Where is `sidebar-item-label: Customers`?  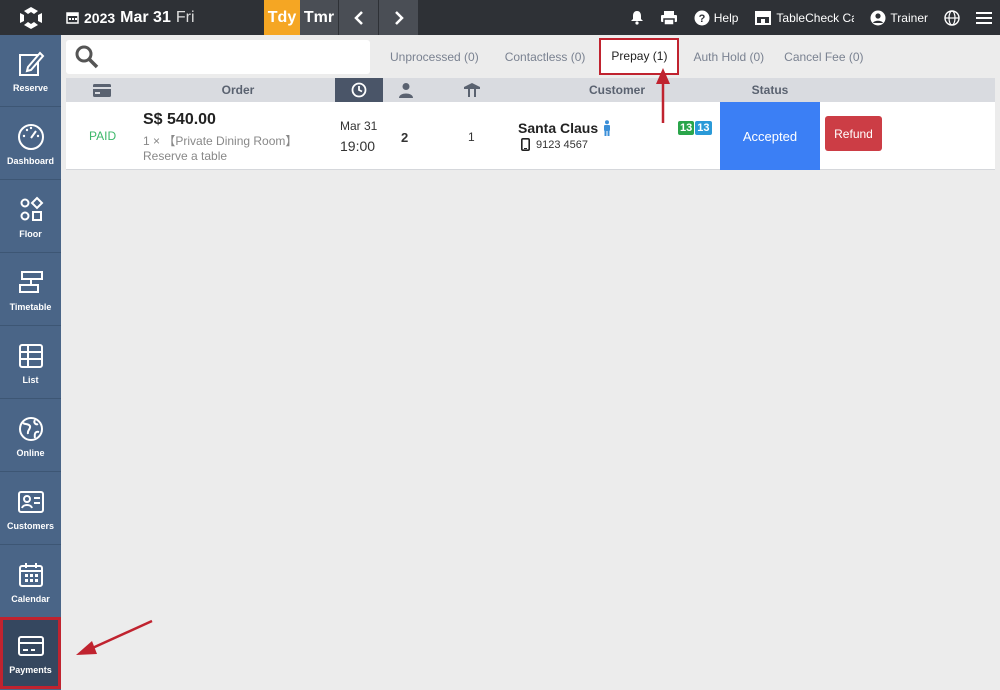
sidebar-item-label: Customers is located at coordinates (30, 525).